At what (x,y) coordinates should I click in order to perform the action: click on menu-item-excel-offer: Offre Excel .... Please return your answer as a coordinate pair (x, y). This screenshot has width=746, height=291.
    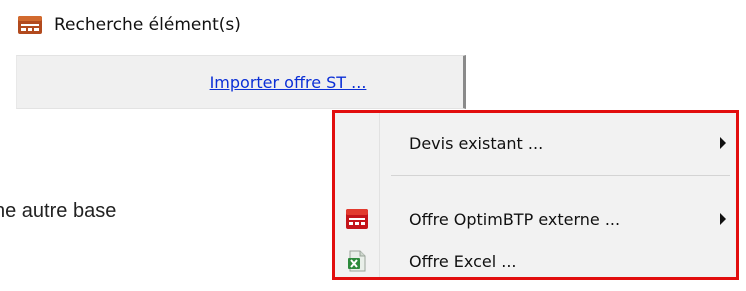
    Looking at the image, I should click on (535, 261).